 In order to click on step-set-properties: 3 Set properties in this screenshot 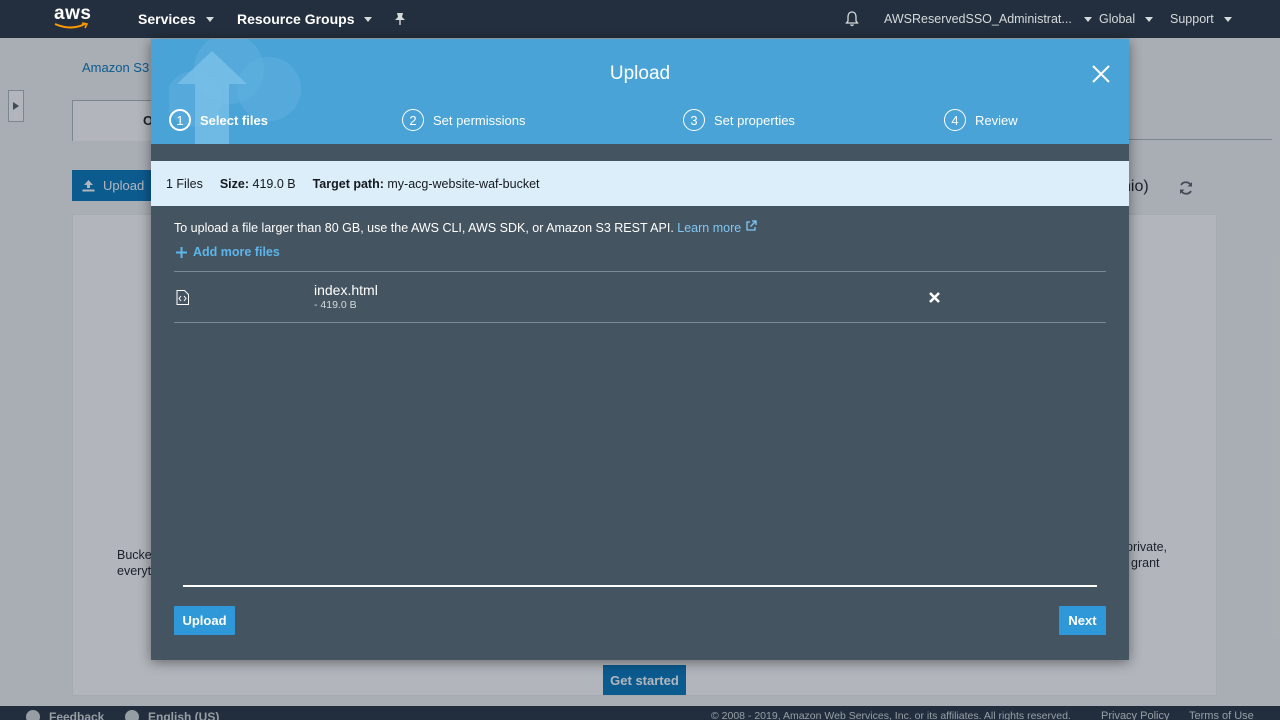, I will do `click(739, 120)`.